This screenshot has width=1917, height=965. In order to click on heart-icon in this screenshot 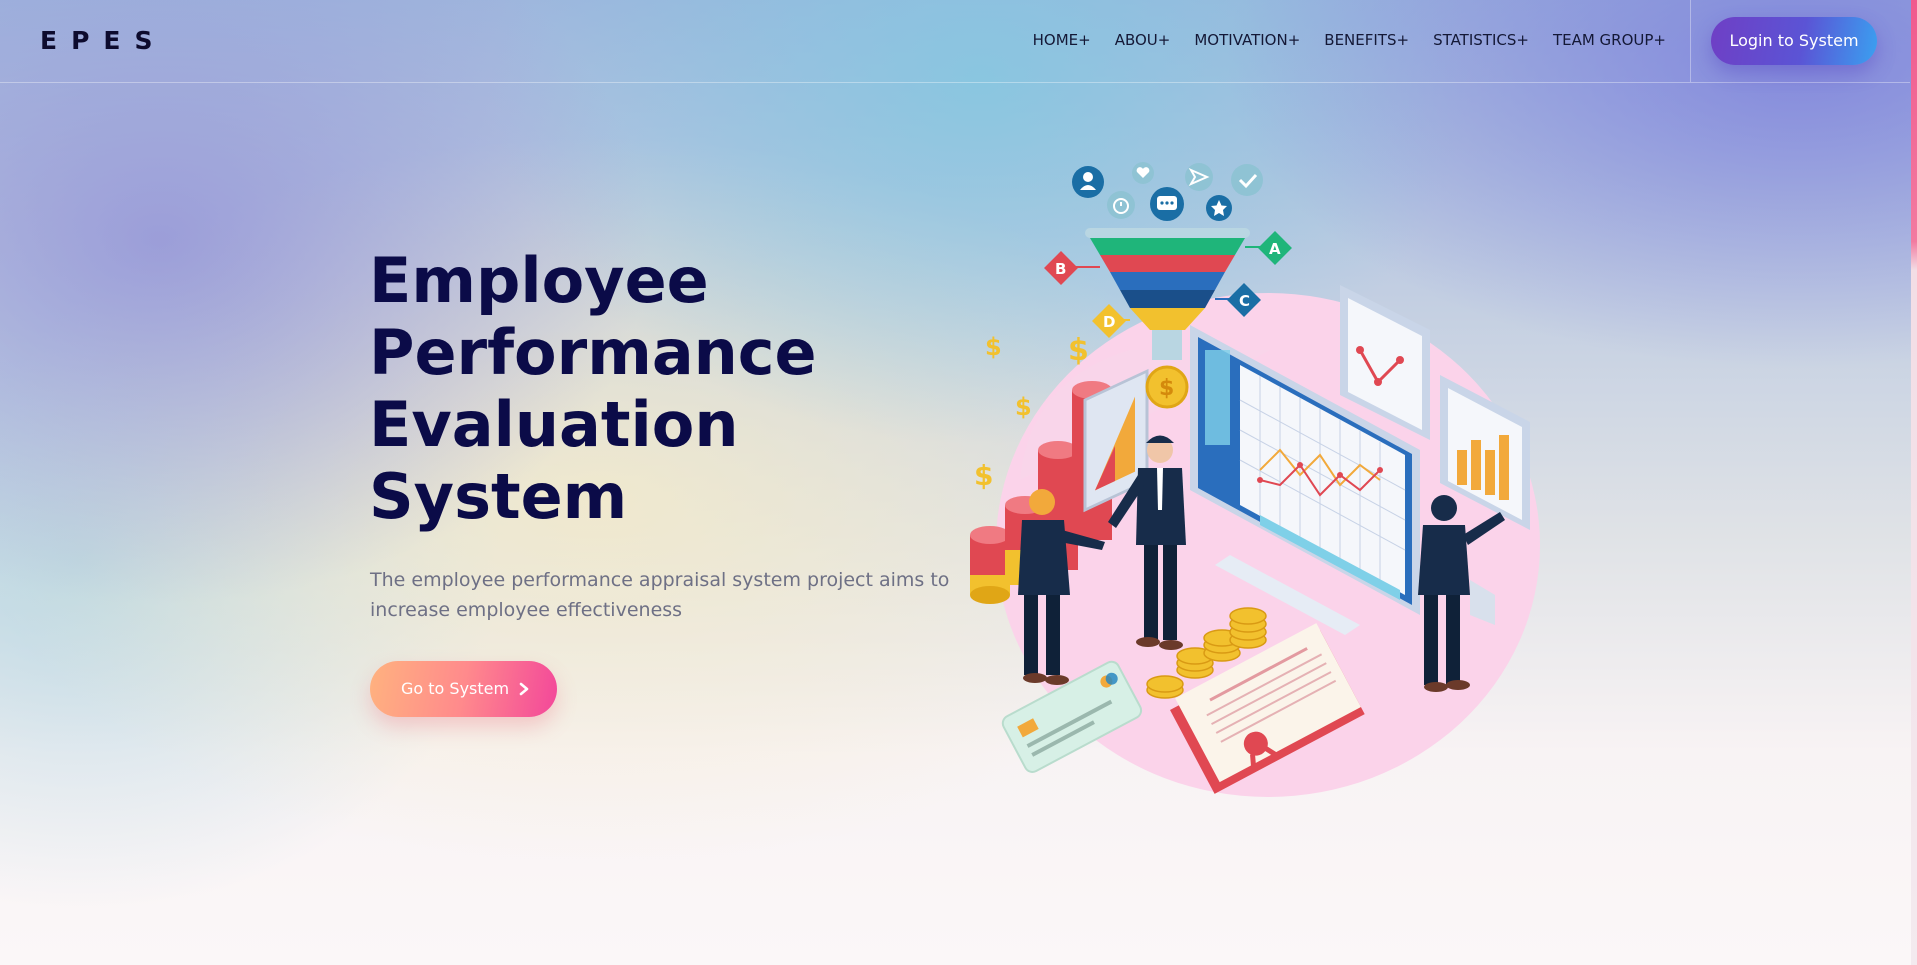, I will do `click(1143, 173)`.